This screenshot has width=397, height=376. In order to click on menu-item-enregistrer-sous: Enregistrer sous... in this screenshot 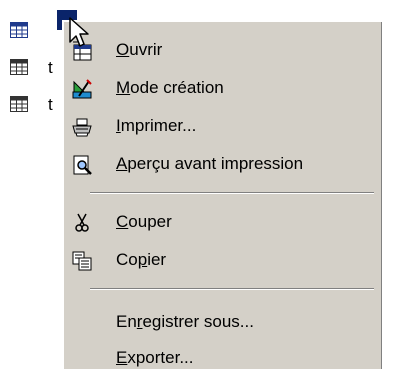, I will do `click(223, 323)`.